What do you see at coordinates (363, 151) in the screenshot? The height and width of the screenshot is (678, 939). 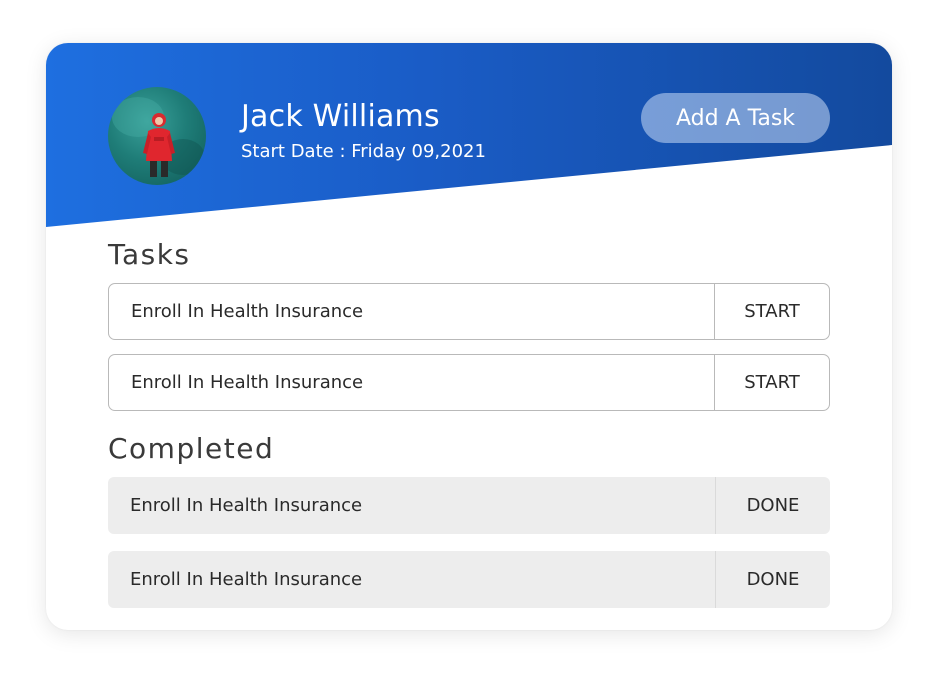 I see `start-date: Start Date : Friday 09,2021` at bounding box center [363, 151].